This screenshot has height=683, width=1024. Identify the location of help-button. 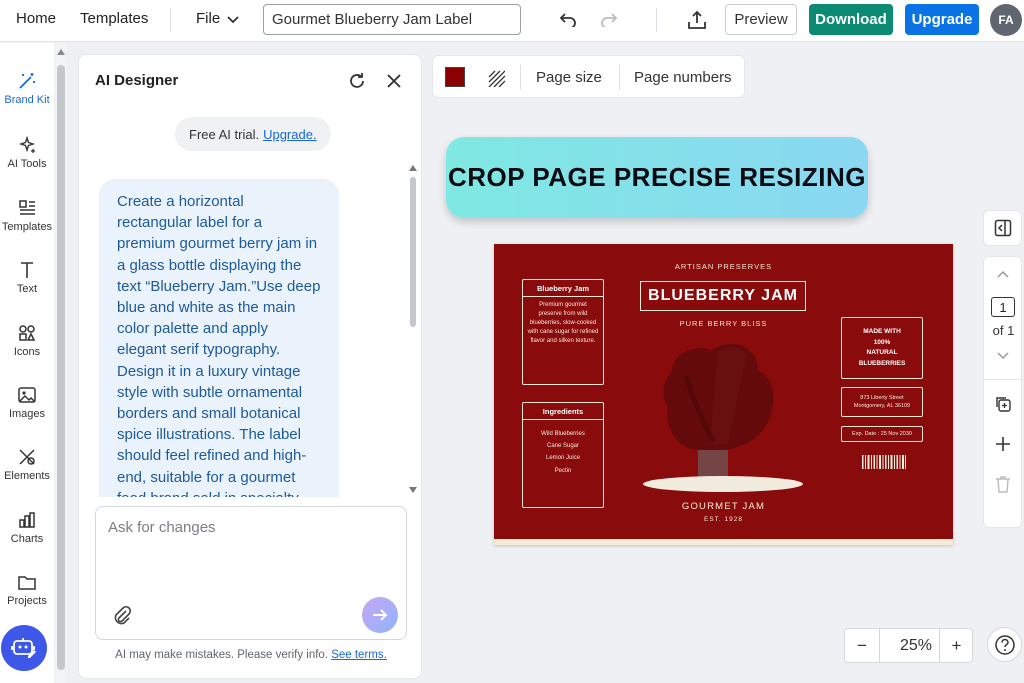
(1004, 644).